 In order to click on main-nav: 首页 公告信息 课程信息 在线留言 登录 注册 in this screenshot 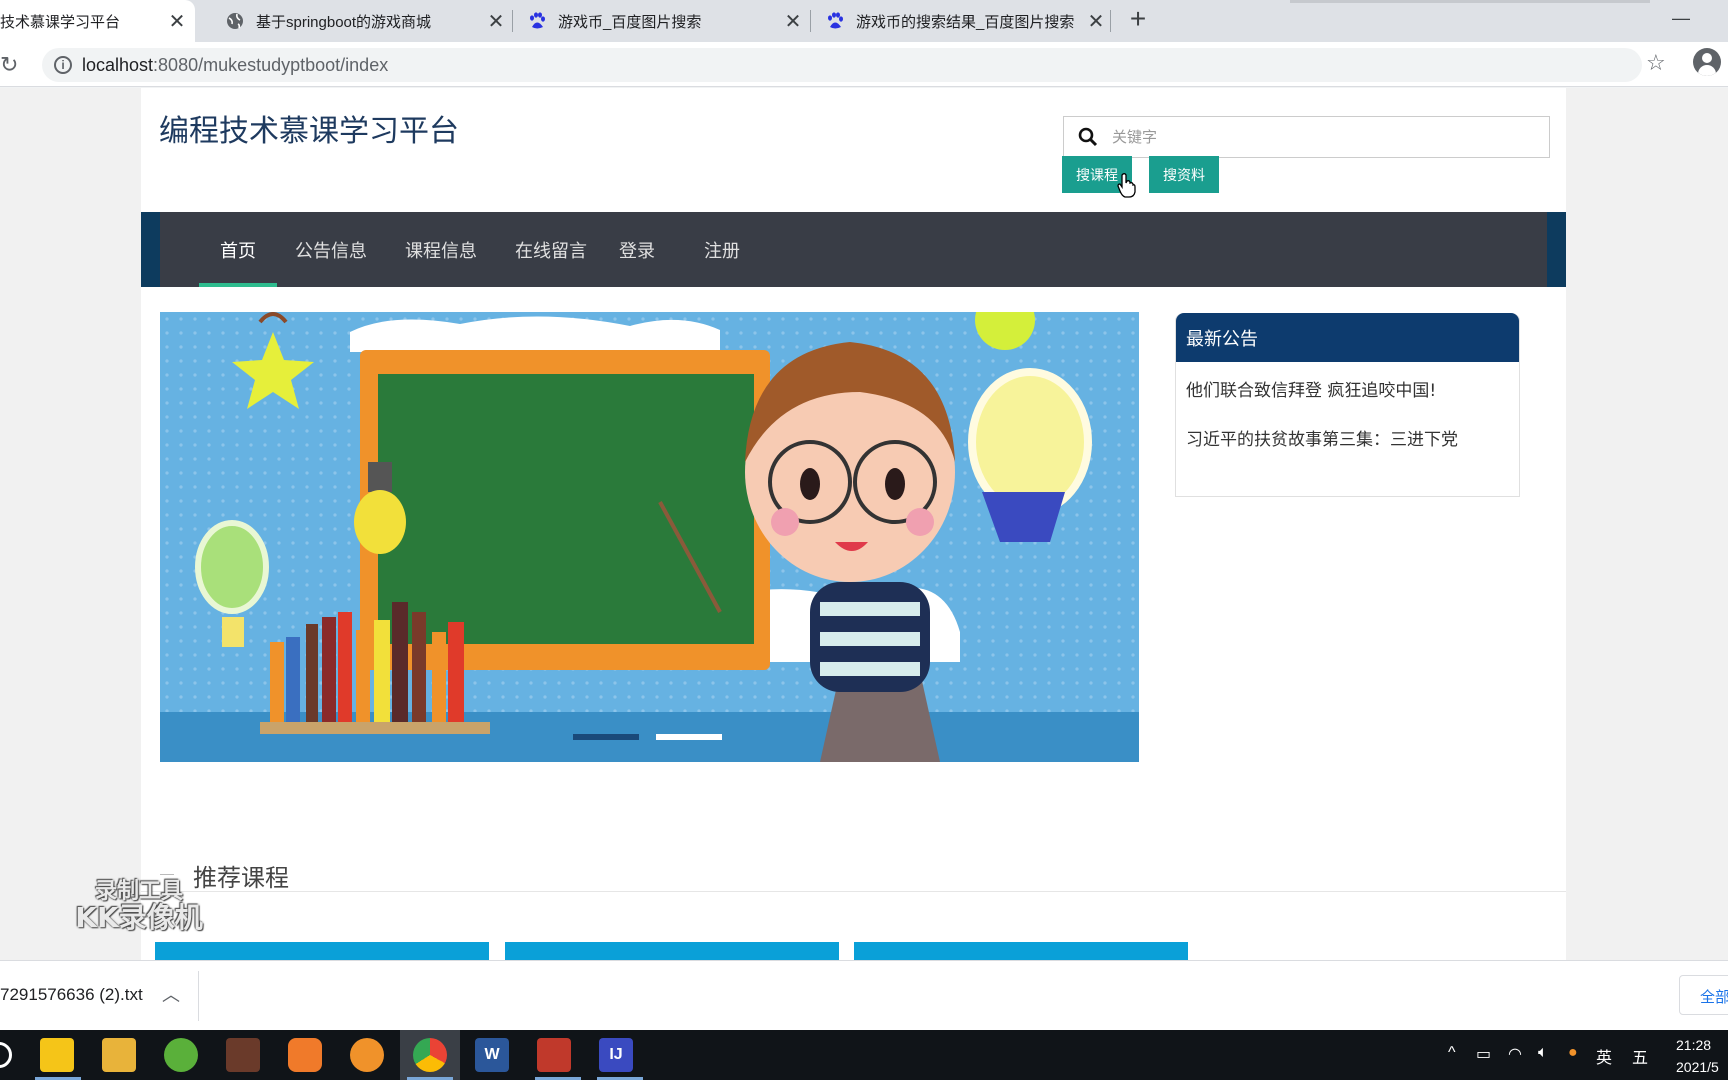, I will do `click(853, 249)`.